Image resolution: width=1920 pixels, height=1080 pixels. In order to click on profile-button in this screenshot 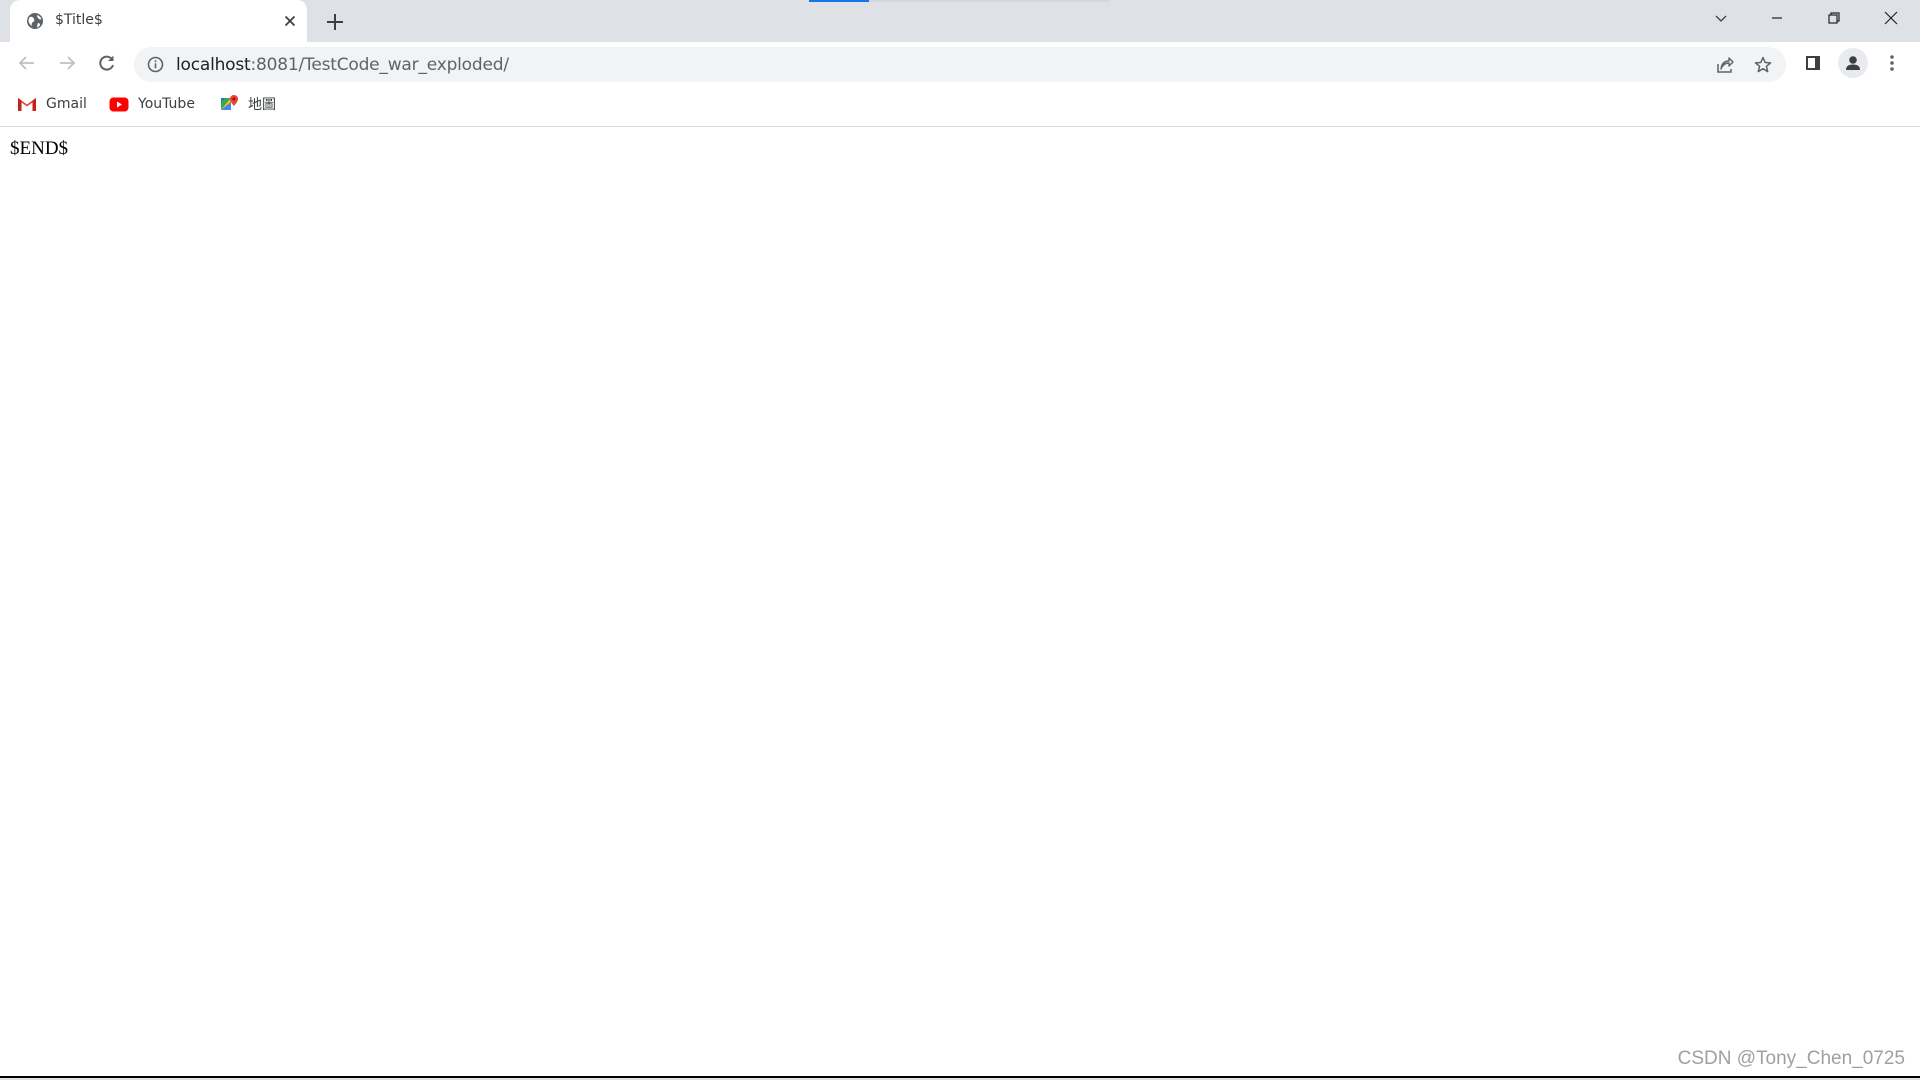, I will do `click(1853, 63)`.